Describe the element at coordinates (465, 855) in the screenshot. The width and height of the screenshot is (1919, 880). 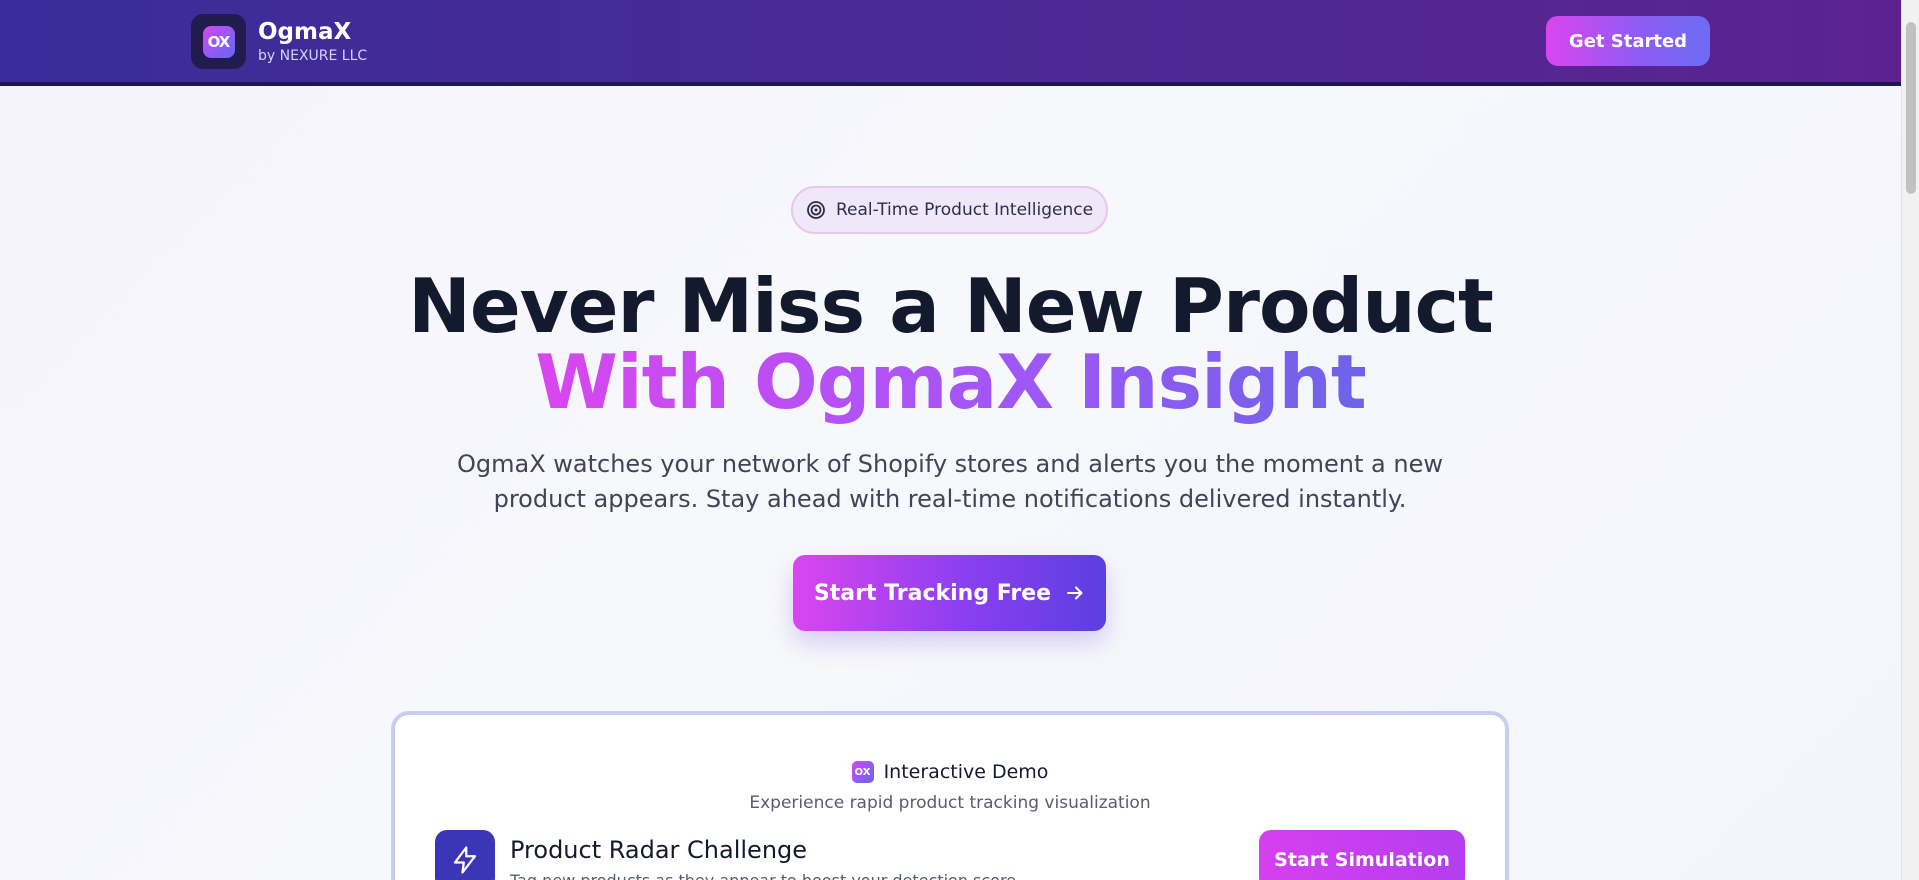
I see `lightning-icon` at that location.